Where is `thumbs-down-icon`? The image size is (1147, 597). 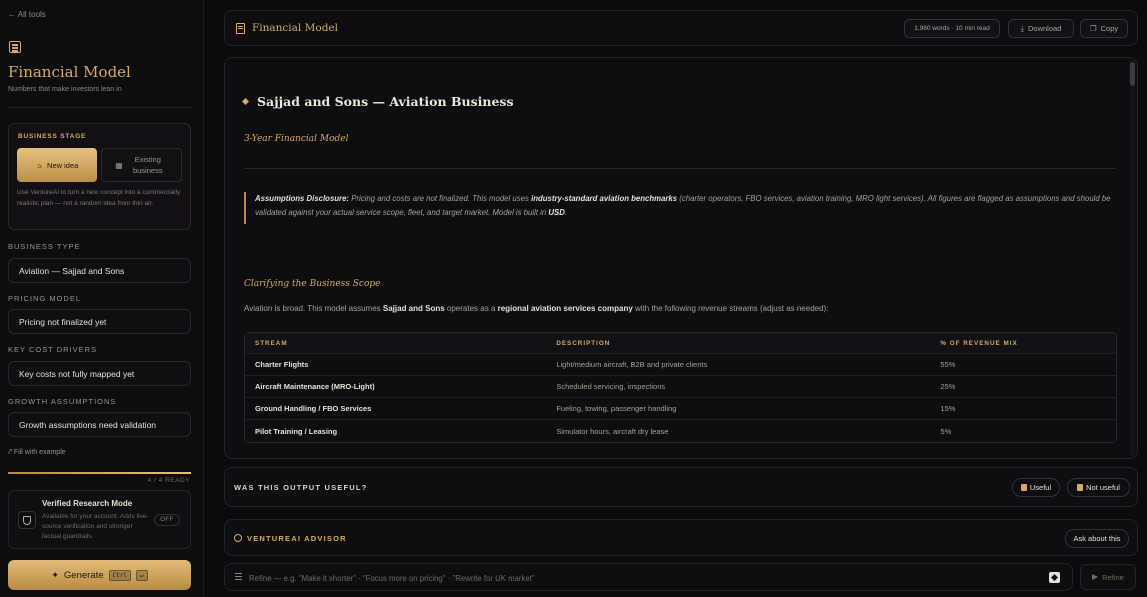
thumbs-down-icon is located at coordinates (1080, 487).